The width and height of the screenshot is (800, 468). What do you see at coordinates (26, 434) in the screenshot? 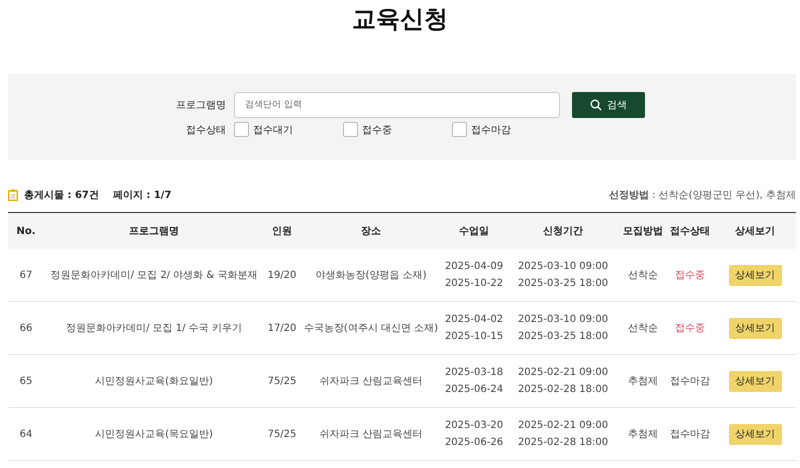
I see `table-cell: 64` at bounding box center [26, 434].